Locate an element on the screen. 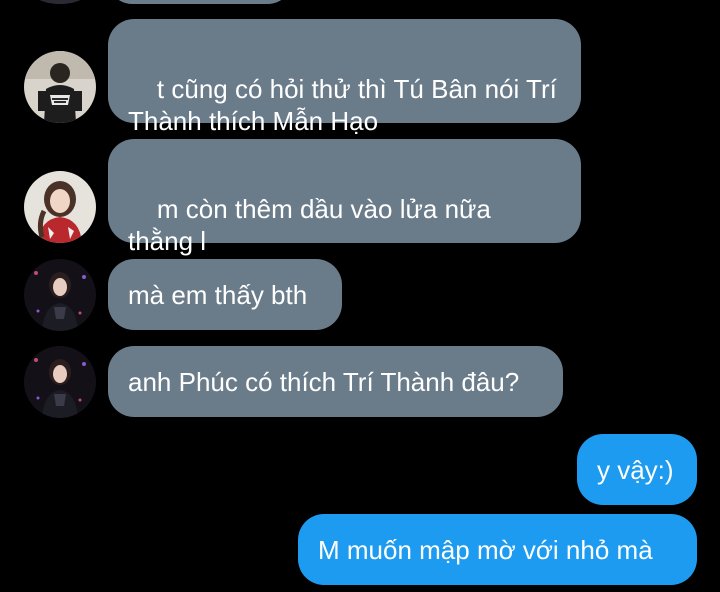 Image resolution: width=720 pixels, height=592 pixels. sent-message-bubble: M muốn mập mờ với nhỏ mà is located at coordinates (497, 549).